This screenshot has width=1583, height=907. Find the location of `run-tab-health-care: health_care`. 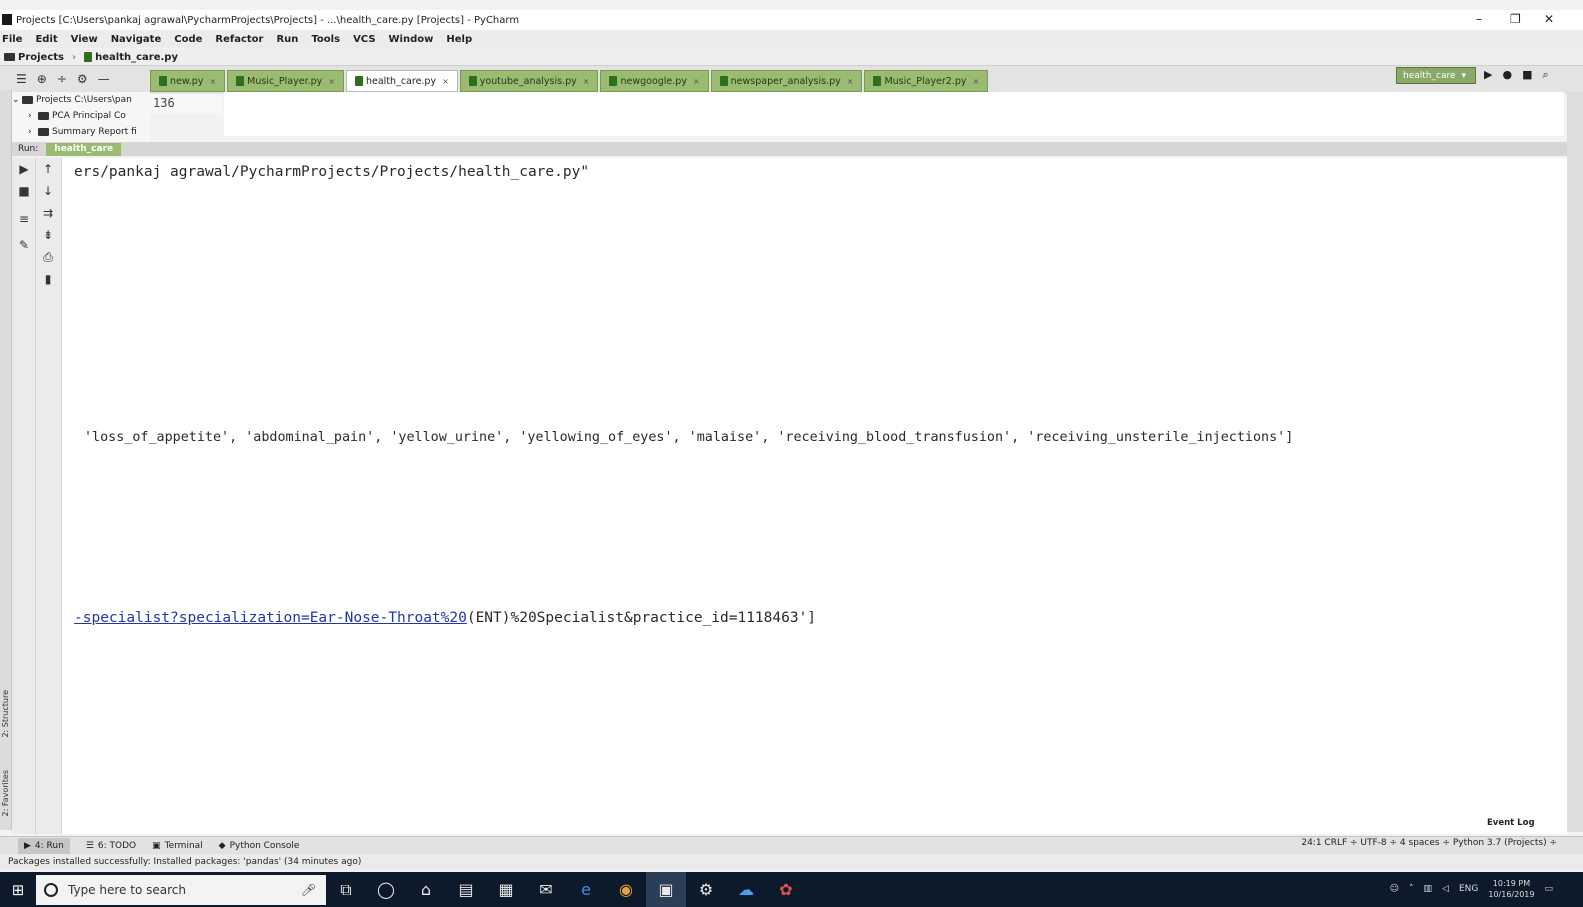

run-tab-health-care: health_care is located at coordinates (84, 149).